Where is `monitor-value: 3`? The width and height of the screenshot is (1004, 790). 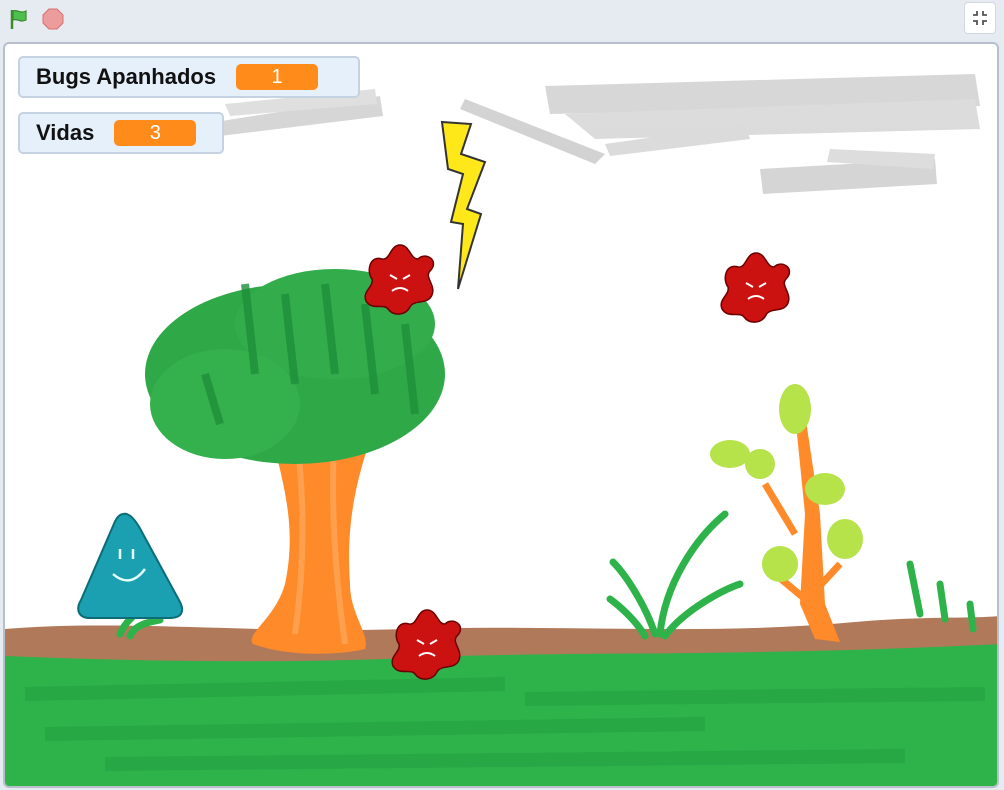 monitor-value: 3 is located at coordinates (155, 133).